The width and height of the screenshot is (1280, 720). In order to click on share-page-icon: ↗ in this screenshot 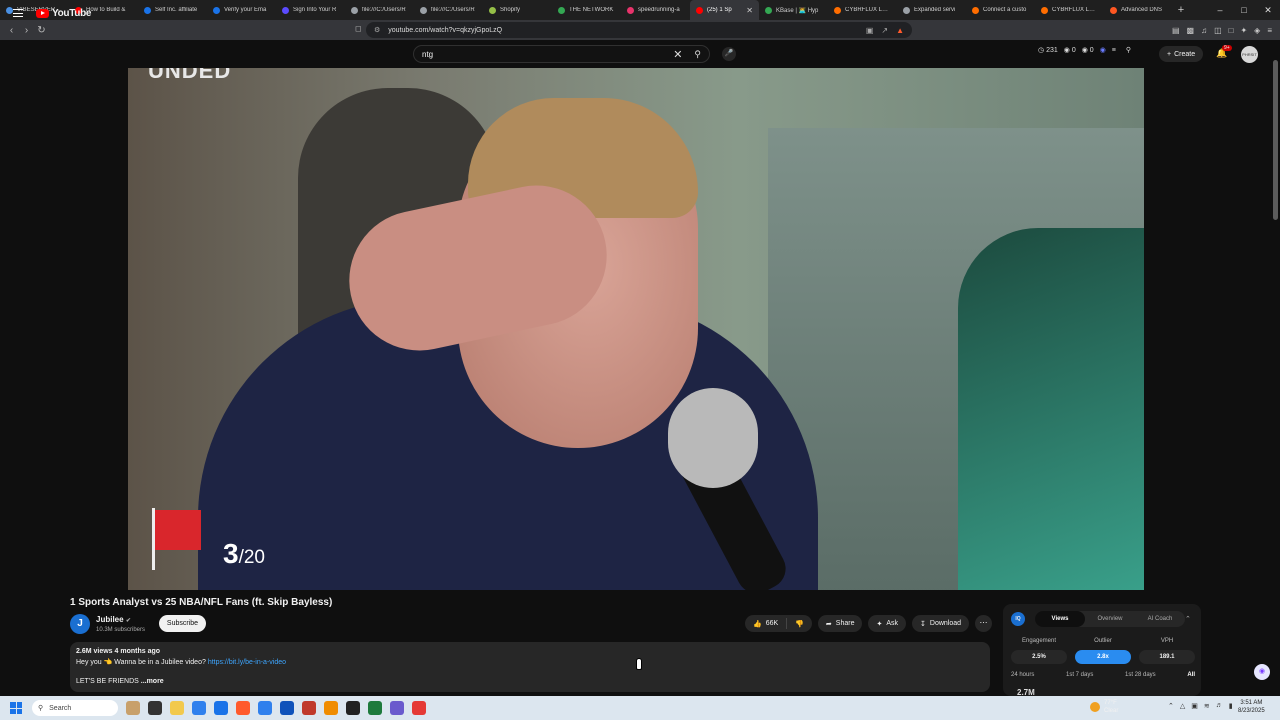, I will do `click(884, 30)`.